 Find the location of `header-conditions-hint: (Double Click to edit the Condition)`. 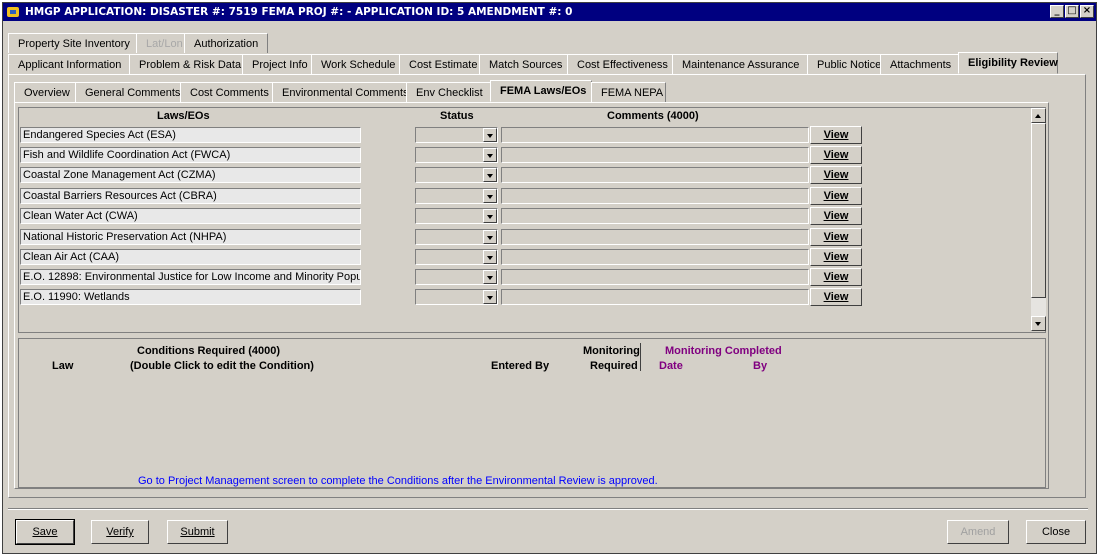

header-conditions-hint: (Double Click to edit the Condition) is located at coordinates (222, 366).